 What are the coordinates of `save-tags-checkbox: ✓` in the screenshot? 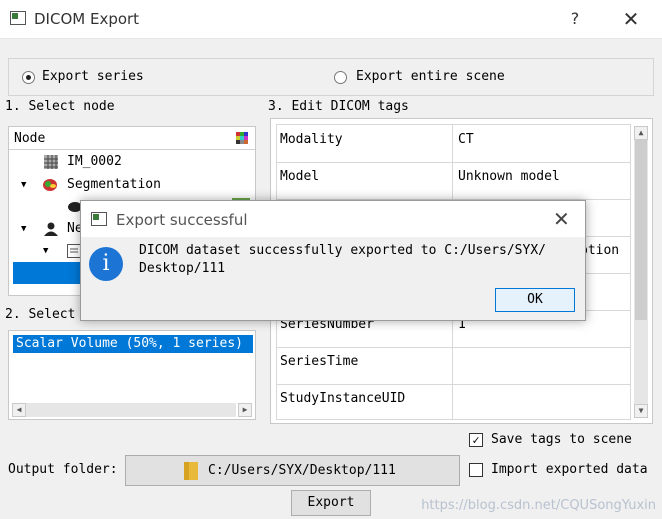 It's located at (476, 440).